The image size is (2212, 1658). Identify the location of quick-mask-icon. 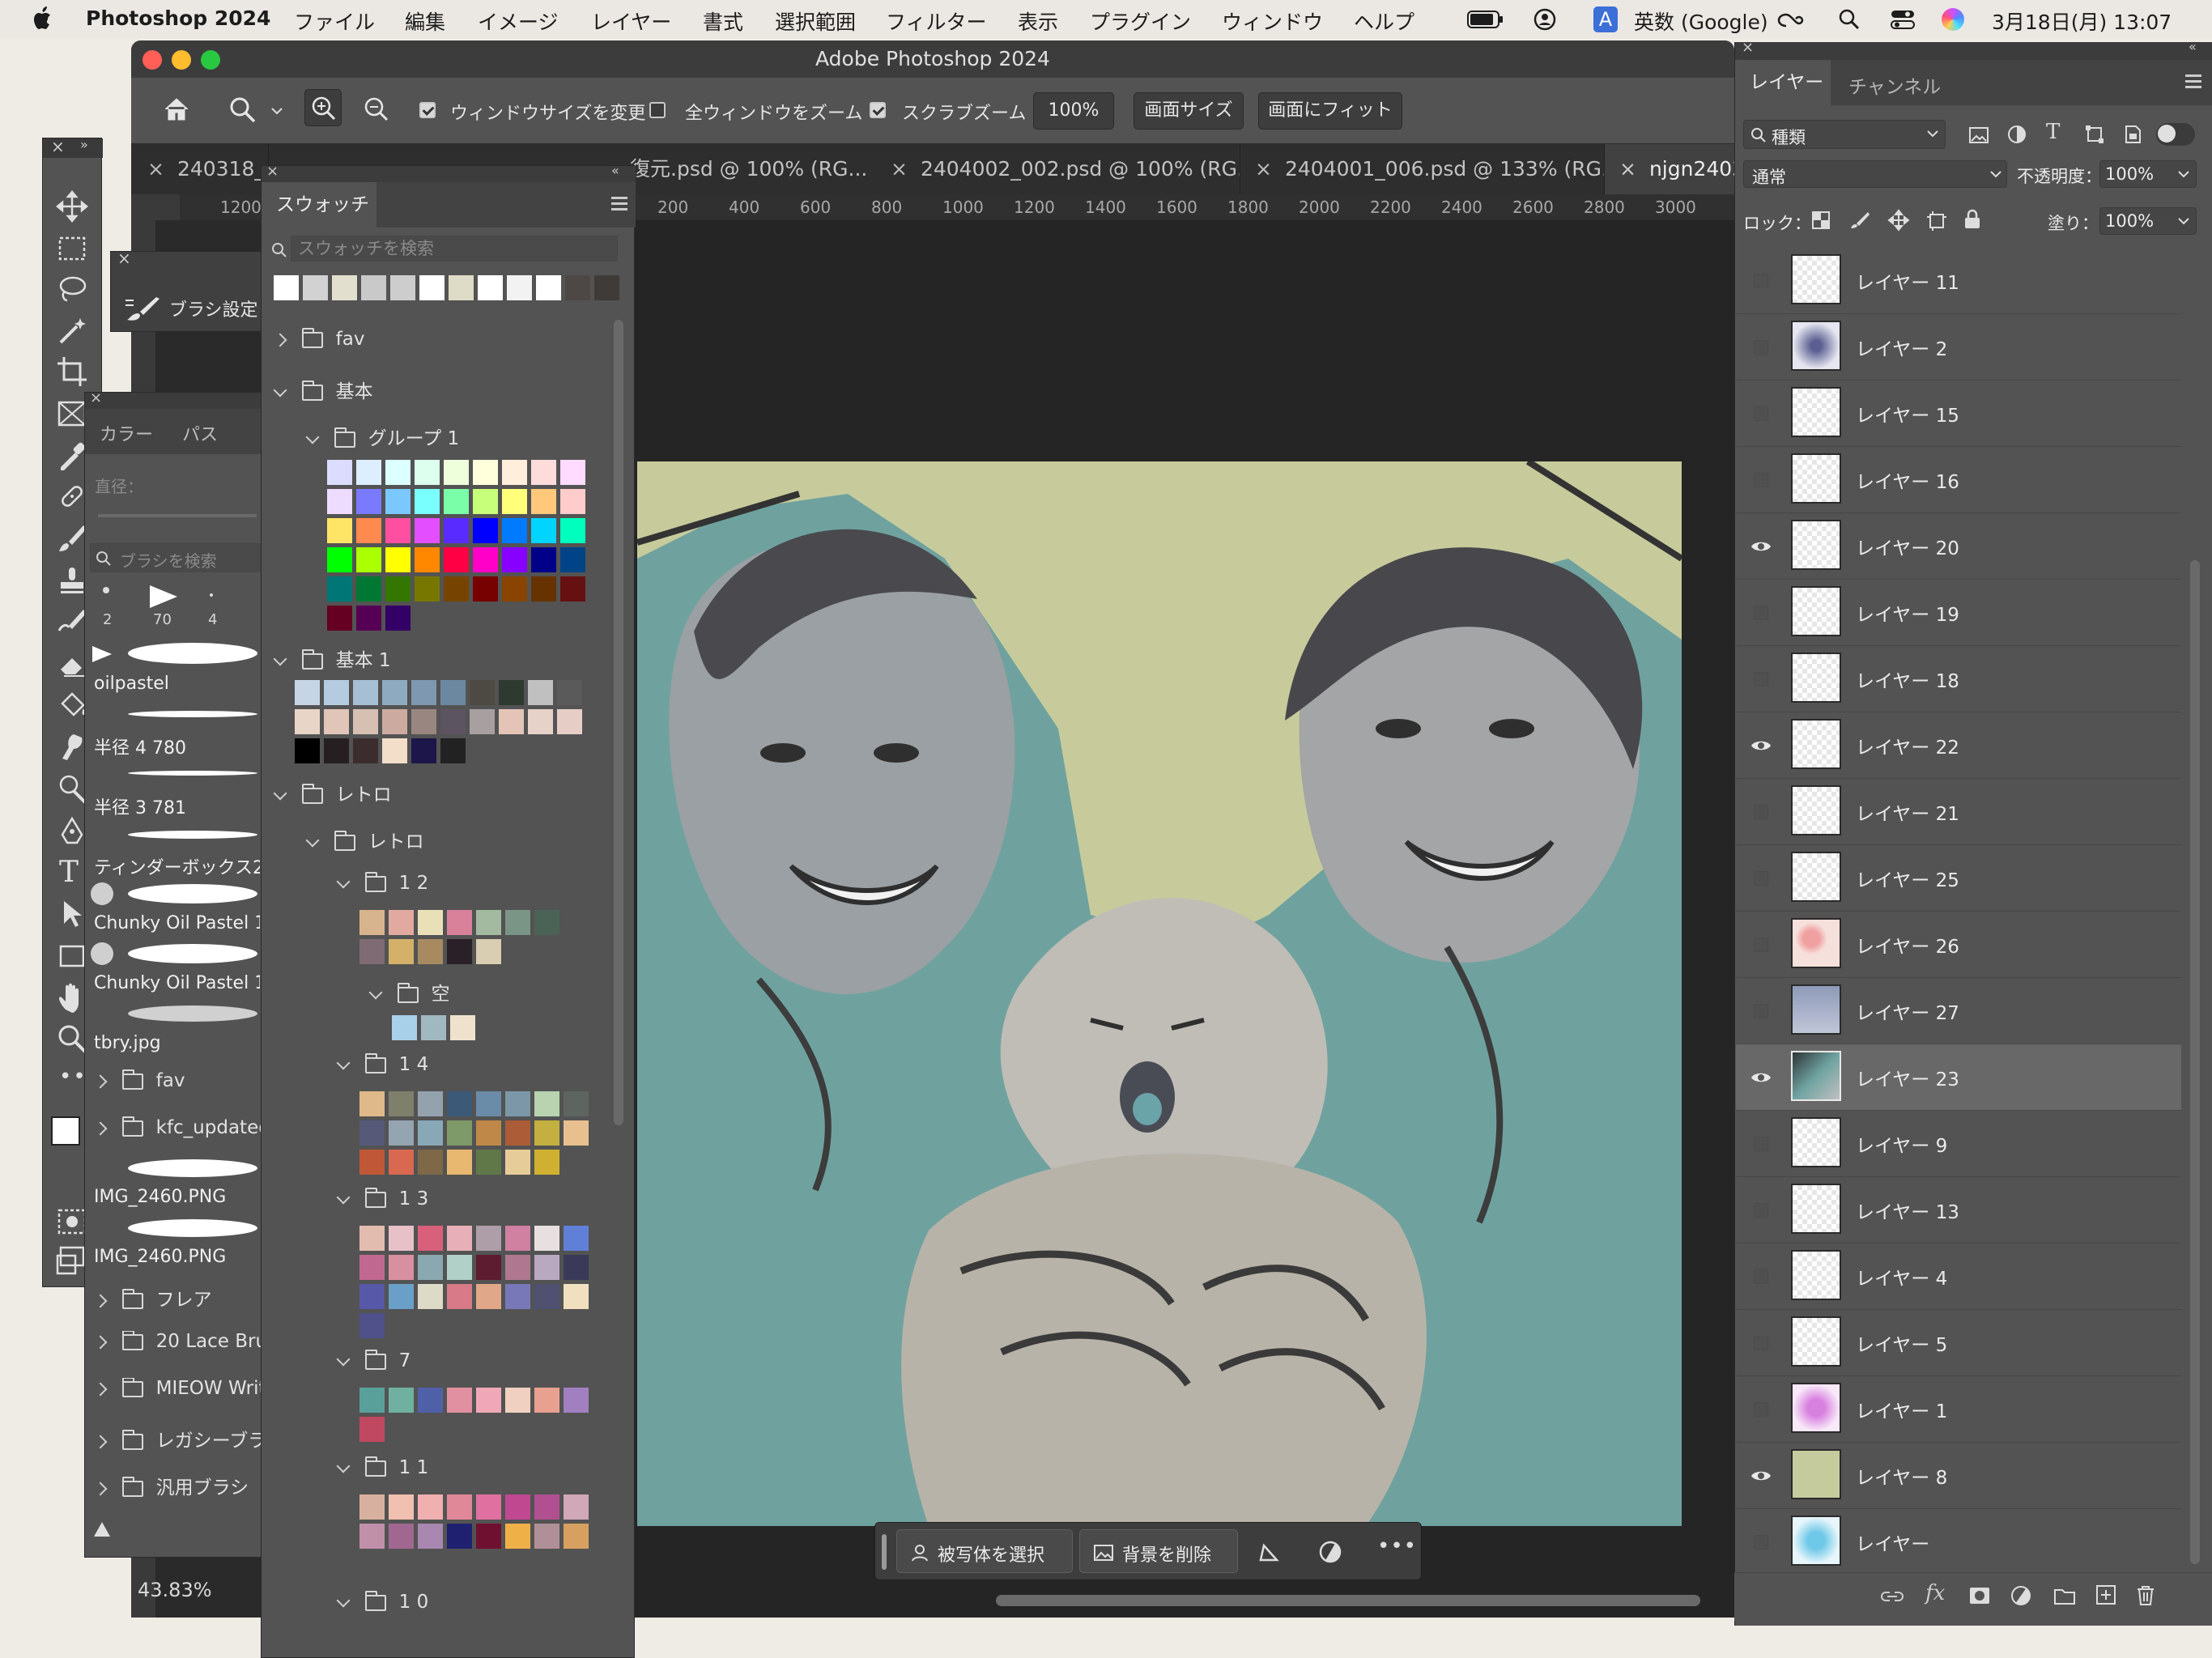
(72, 1221).